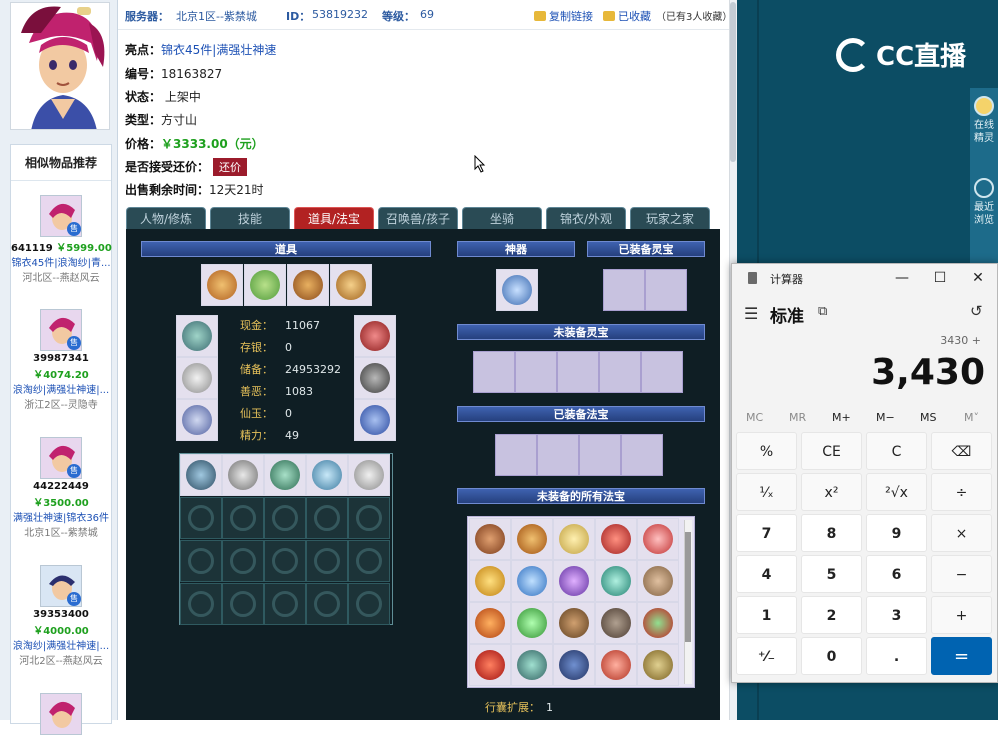 The height and width of the screenshot is (735, 998). I want to click on tab-items-treasure: 道具/法宝, so click(334, 218).